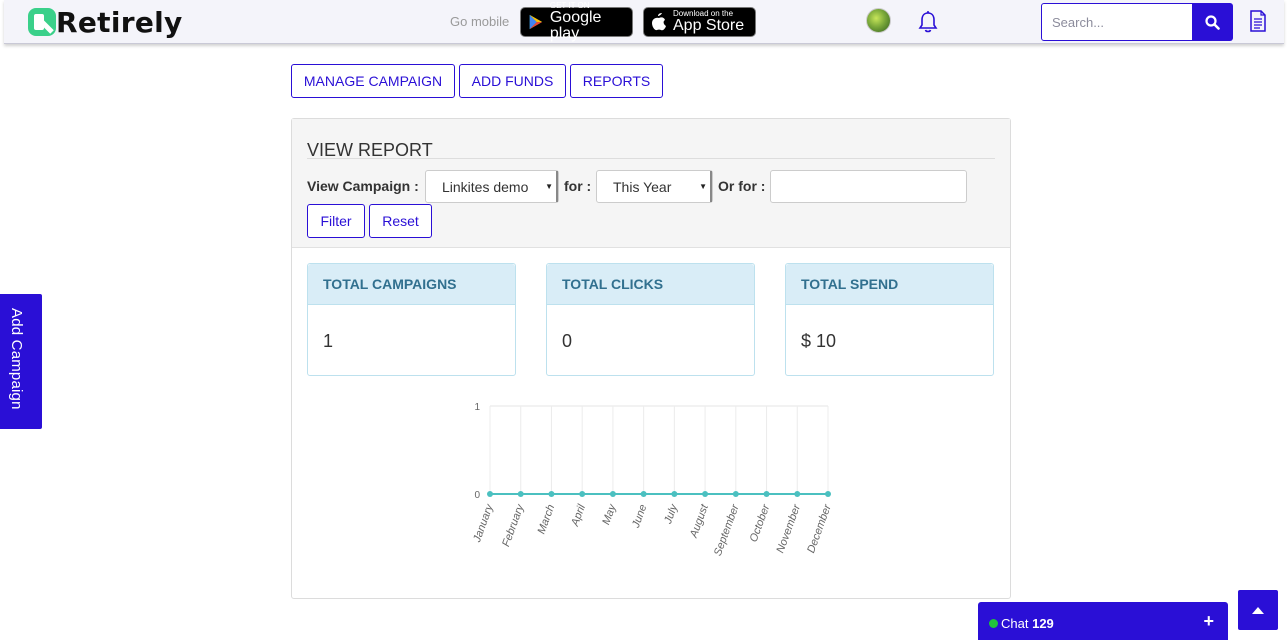 The image size is (1288, 640). Describe the element at coordinates (1043, 623) in the screenshot. I see `chat-count: 129` at that location.